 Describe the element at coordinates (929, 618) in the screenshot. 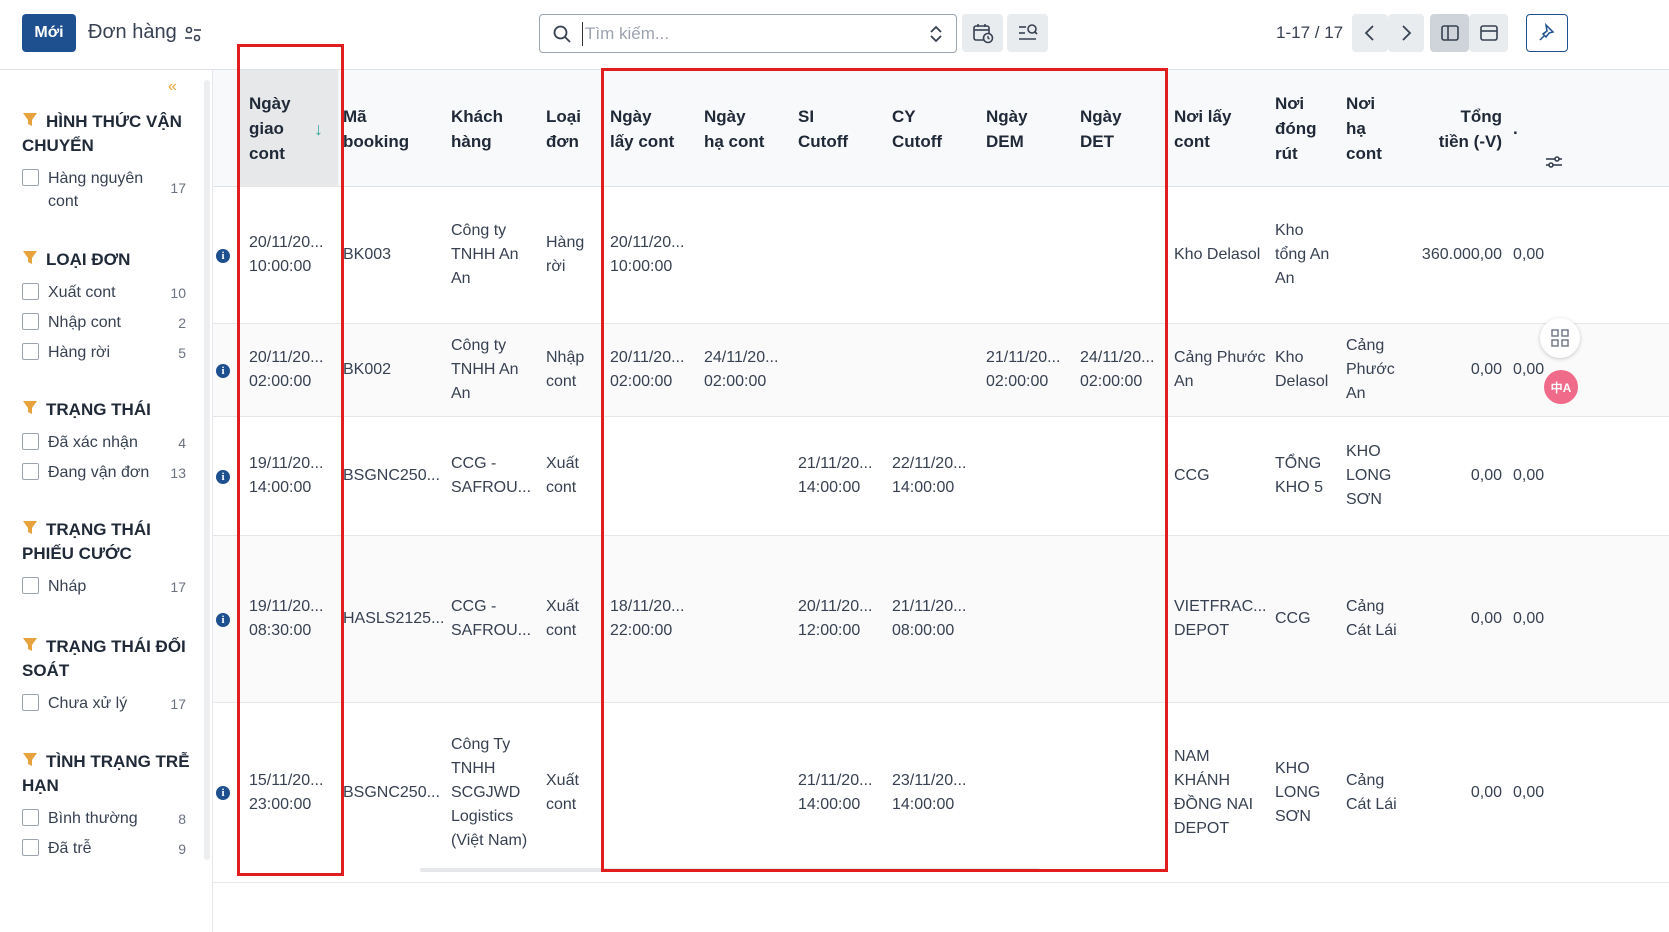

I see `cell-cy-cutoff: 21/11/20... 08:00:00` at that location.